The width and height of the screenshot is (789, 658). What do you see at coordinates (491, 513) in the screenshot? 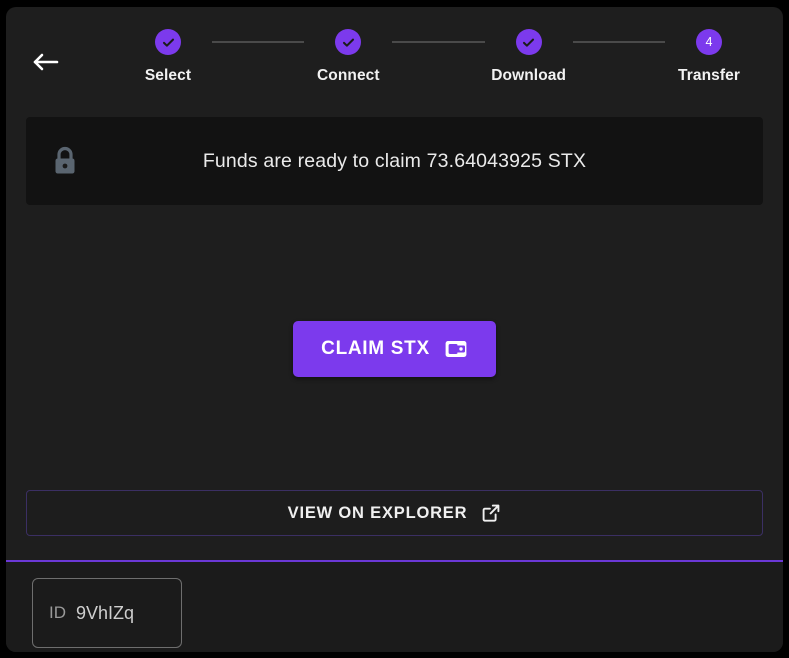
I see `external-link-icon` at bounding box center [491, 513].